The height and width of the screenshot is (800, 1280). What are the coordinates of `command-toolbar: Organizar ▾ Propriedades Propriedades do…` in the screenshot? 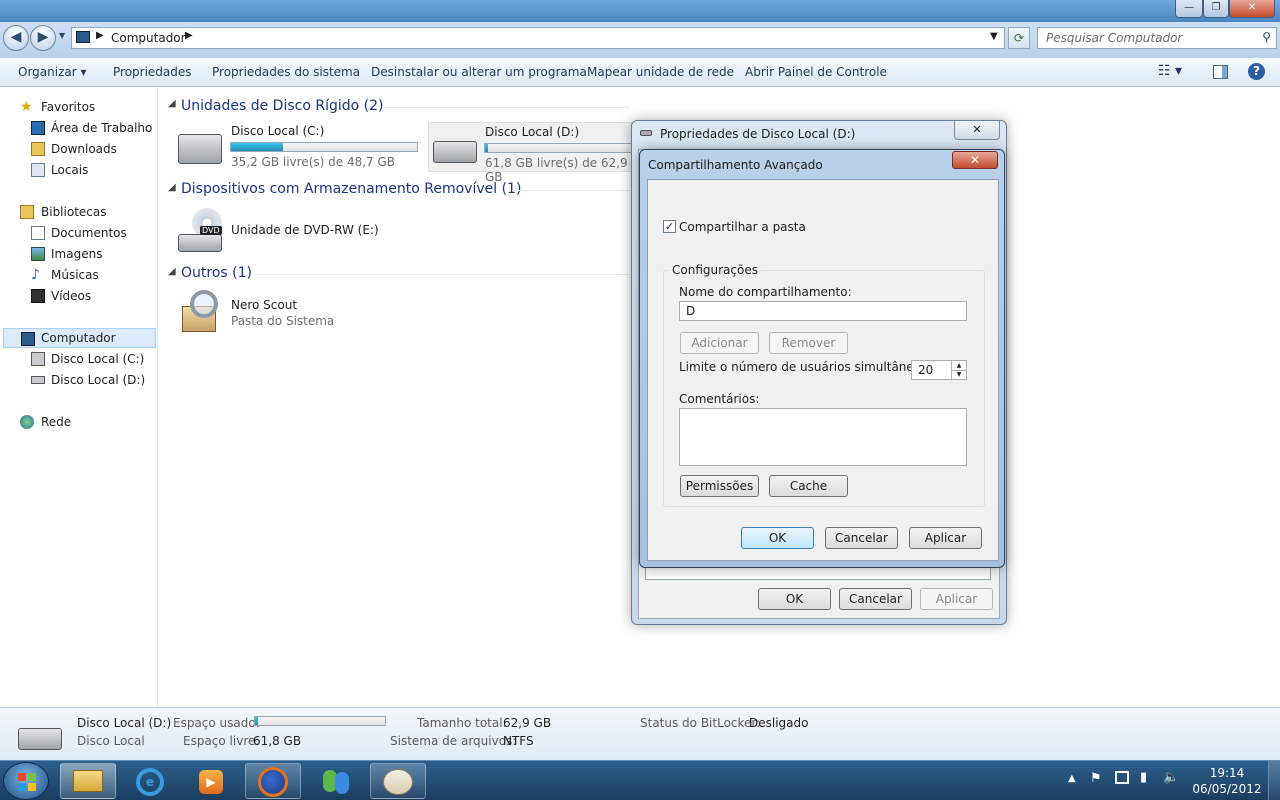 It's located at (640, 72).